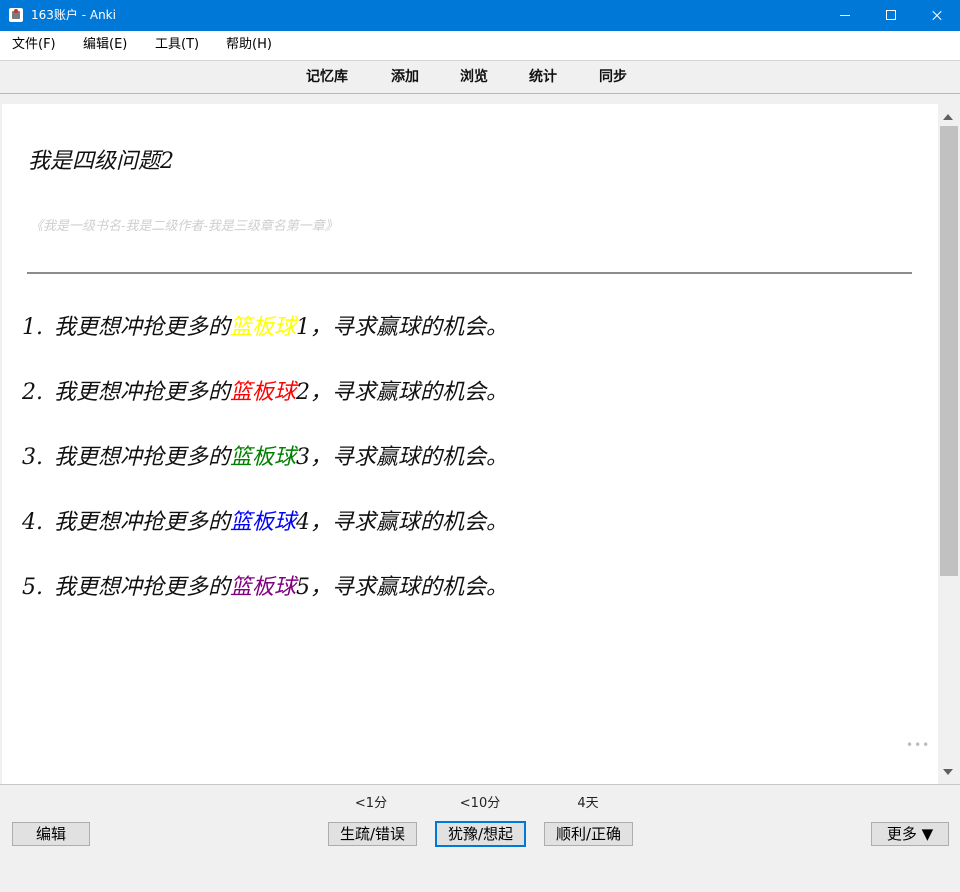  What do you see at coordinates (32, 587) in the screenshot?
I see `answer-number: 5.` at bounding box center [32, 587].